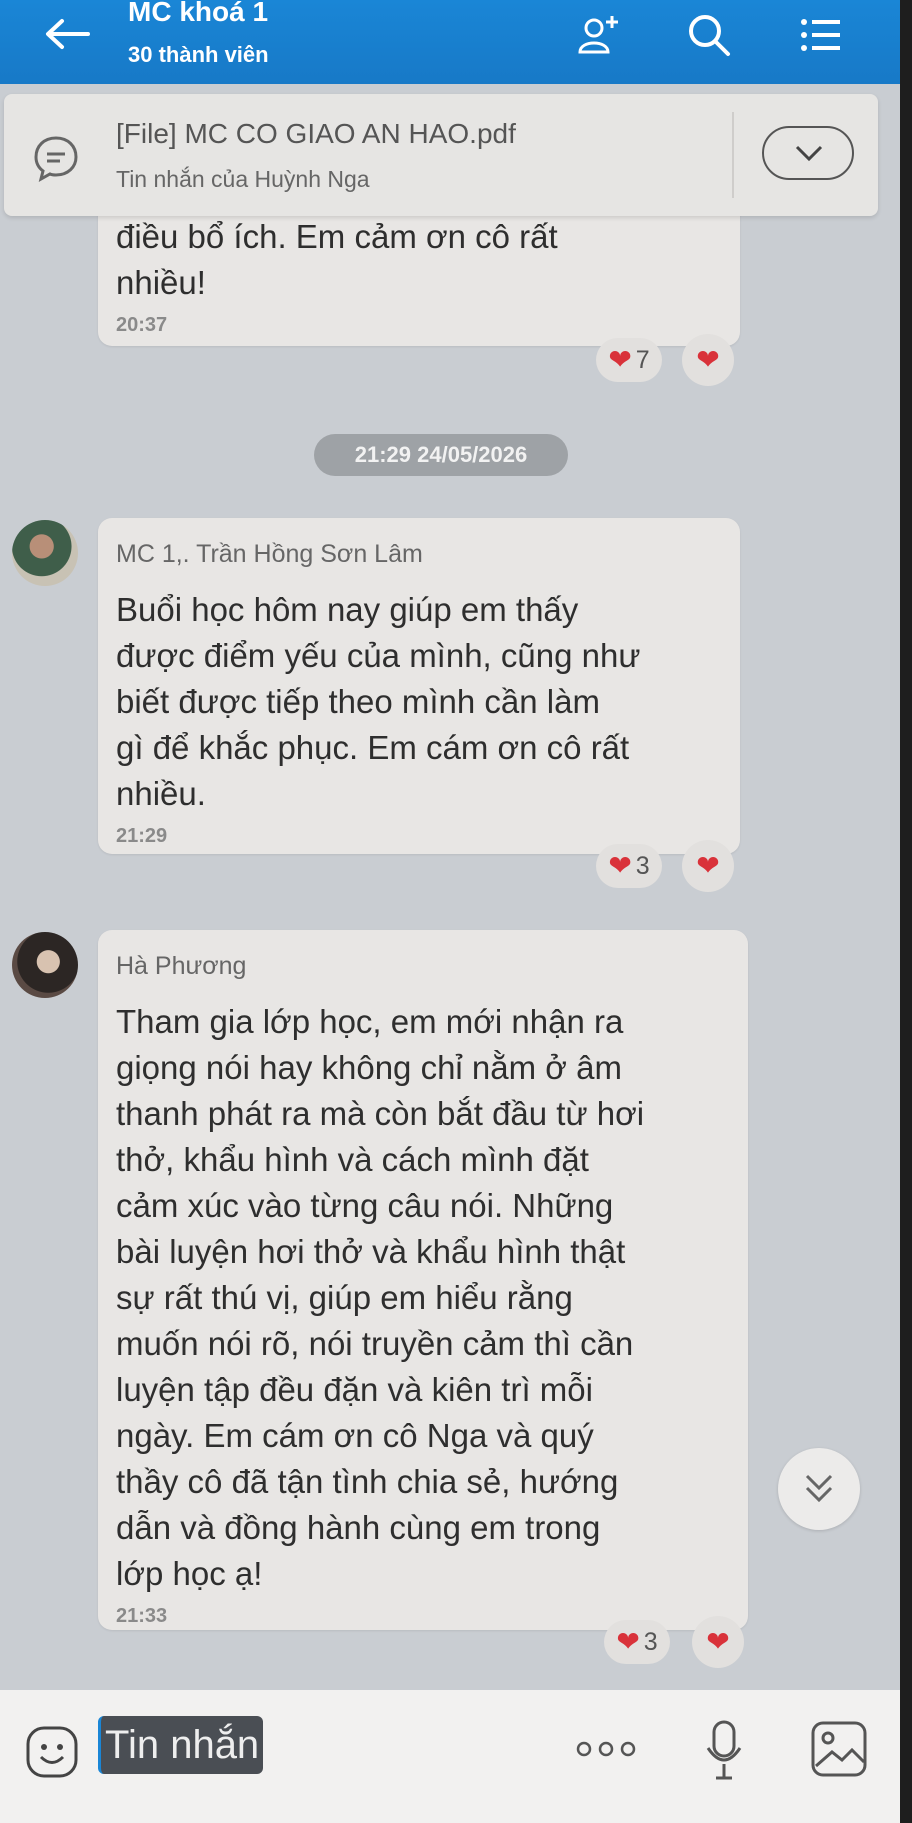 This screenshot has height=1823, width=912. Describe the element at coordinates (181, 966) in the screenshot. I see `sender-name: Hà Phương` at that location.